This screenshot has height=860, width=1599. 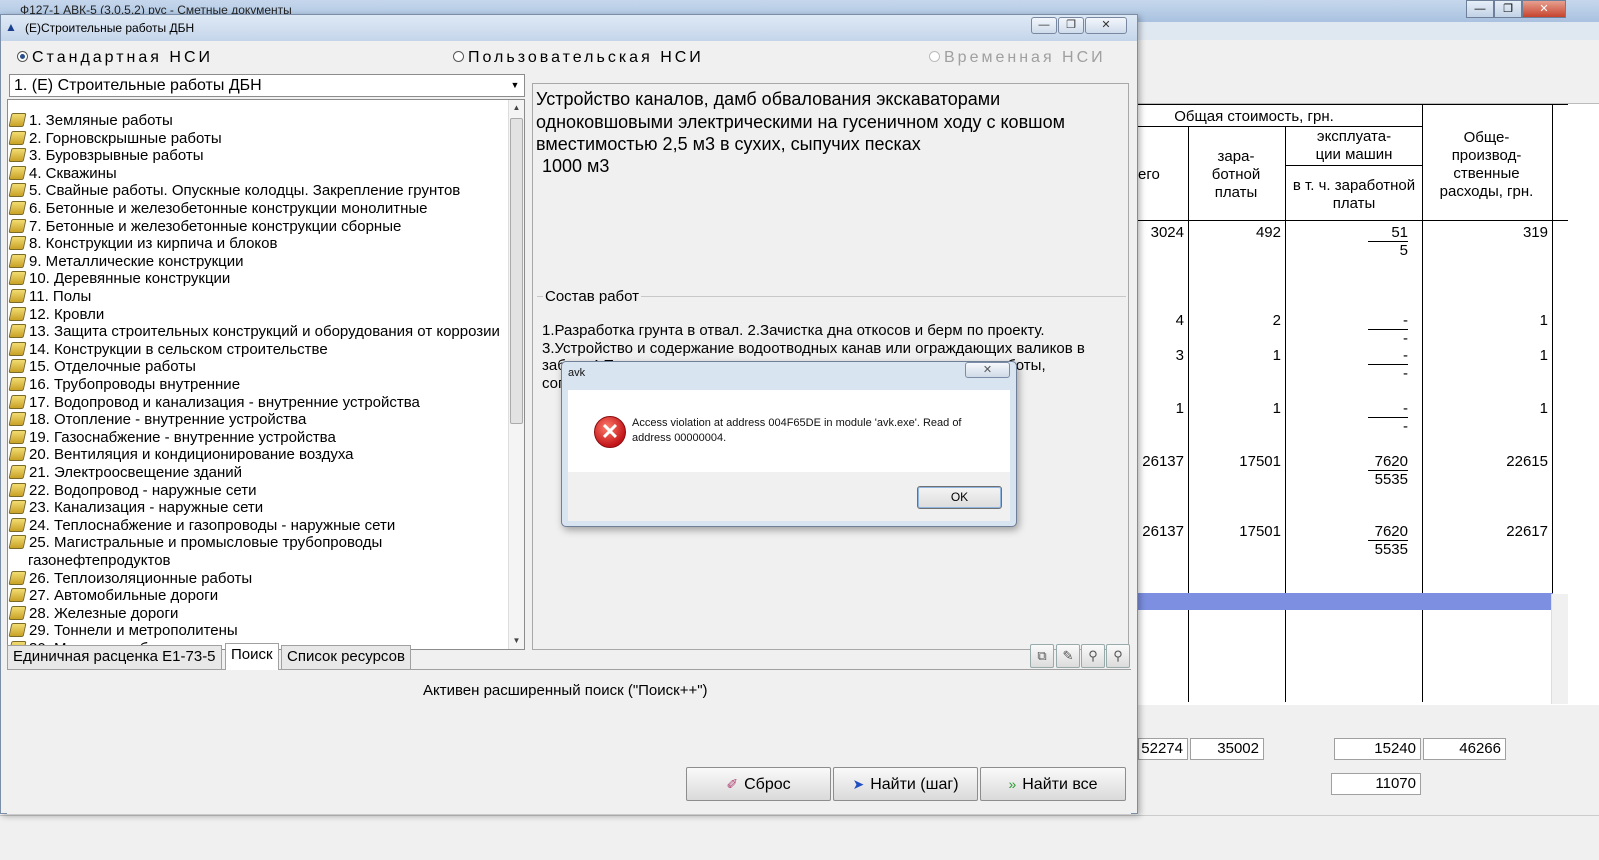 I want to click on tree-item: 8. Конструкции из кирпича и блоков, so click(x=143, y=244).